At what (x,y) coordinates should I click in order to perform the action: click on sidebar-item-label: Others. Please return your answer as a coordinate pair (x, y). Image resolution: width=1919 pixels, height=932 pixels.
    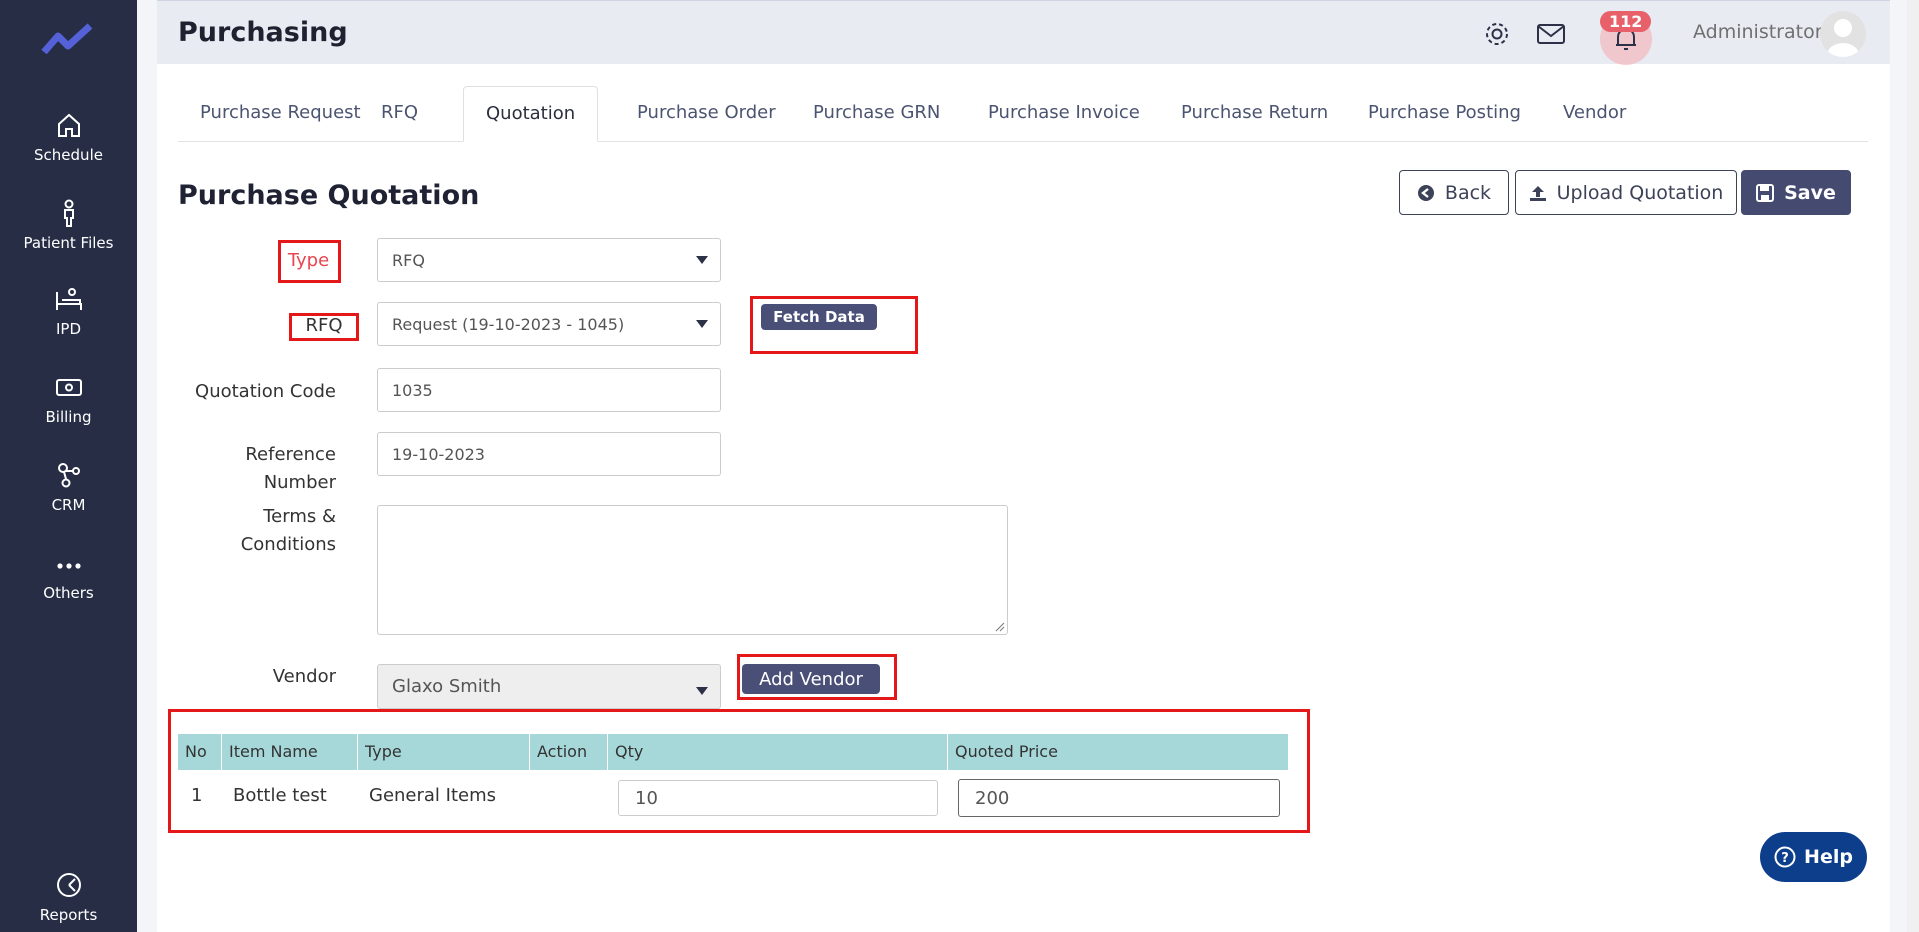
    Looking at the image, I should click on (68, 593).